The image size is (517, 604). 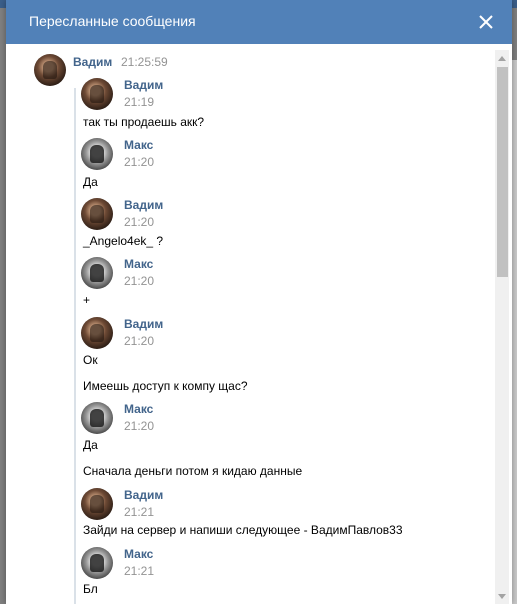 What do you see at coordinates (144, 122) in the screenshot?
I see `message-text: так ты продаешь акк?` at bounding box center [144, 122].